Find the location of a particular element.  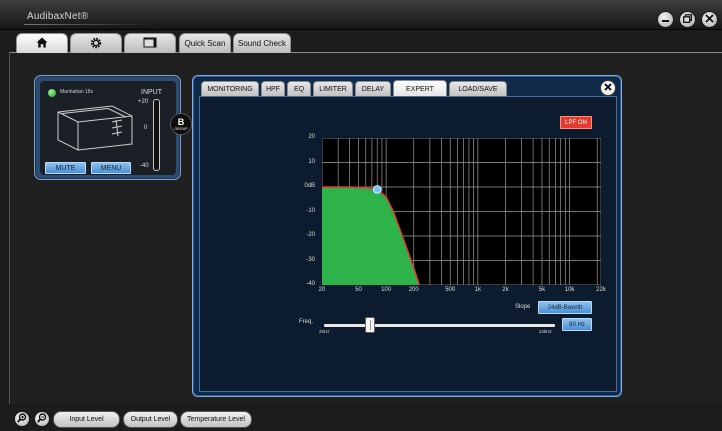

tab-eq: EQ is located at coordinates (299, 89).